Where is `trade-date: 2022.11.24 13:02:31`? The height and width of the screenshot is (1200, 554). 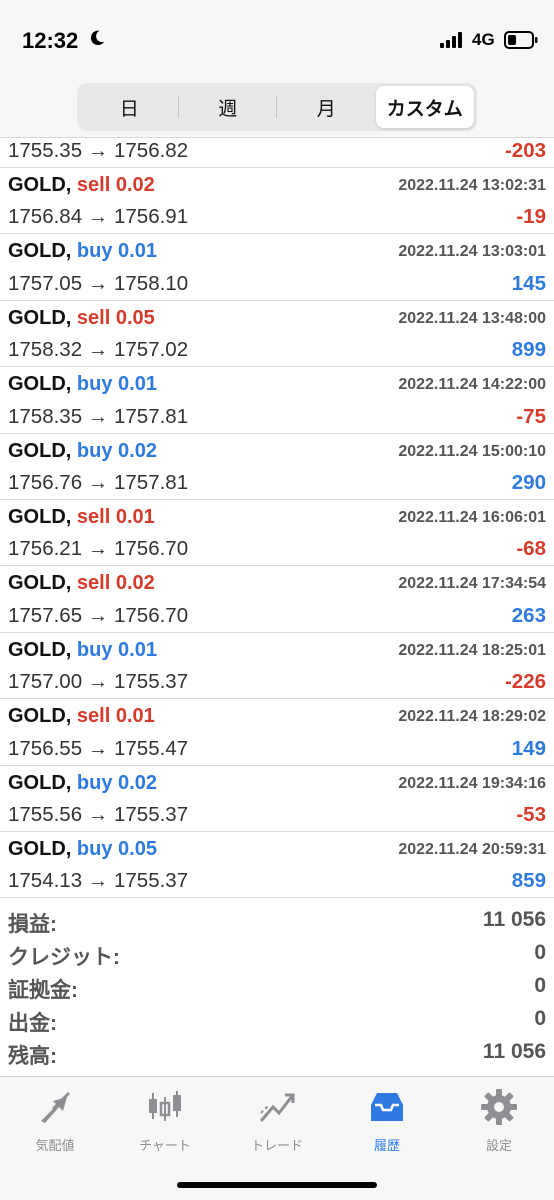 trade-date: 2022.11.24 13:02:31 is located at coordinates (472, 185).